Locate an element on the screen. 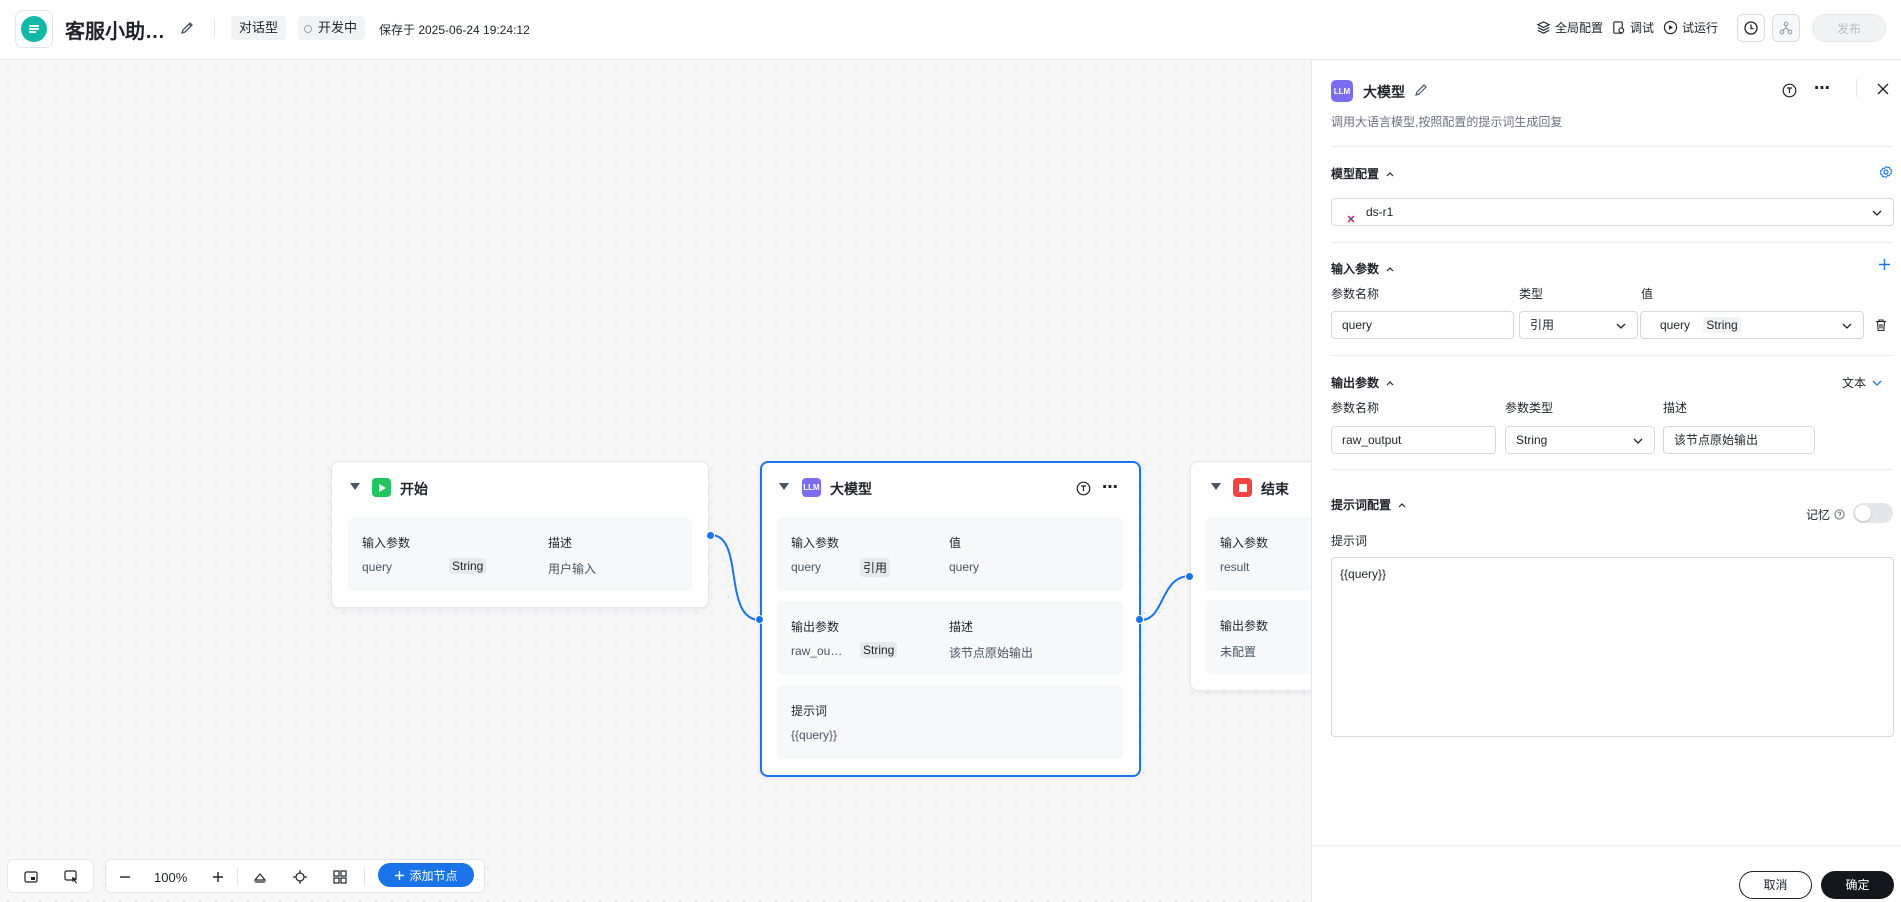 The height and width of the screenshot is (902, 1901). panel-description: 调用大语言模型,按照配置的提示词生成回复 is located at coordinates (1447, 122).